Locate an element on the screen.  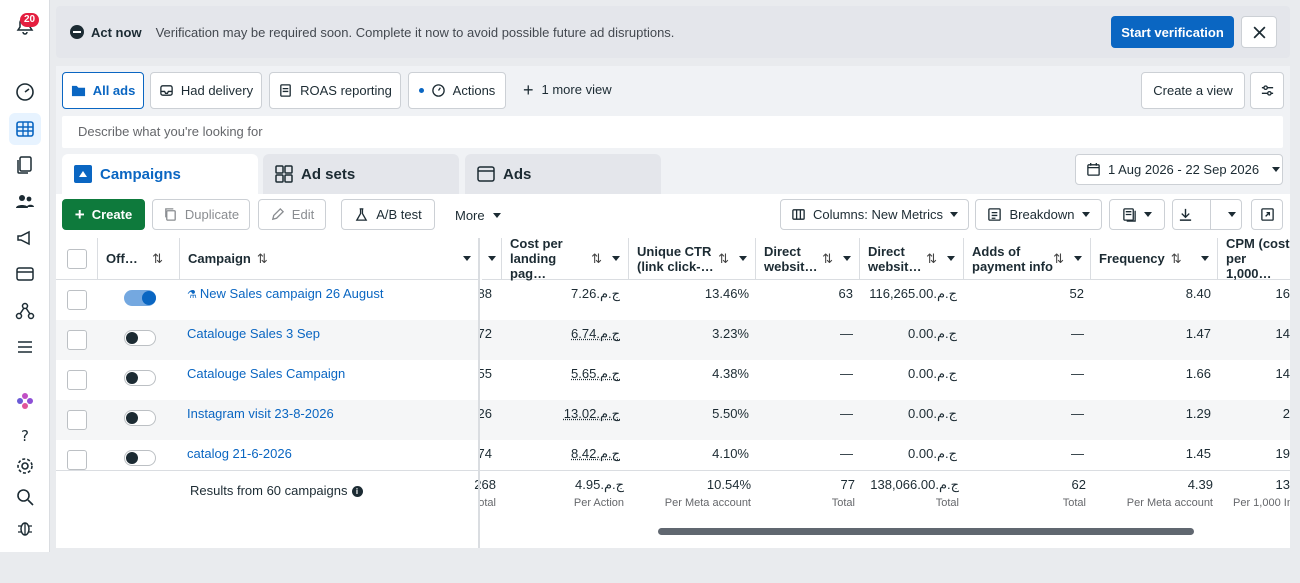
create-button: + Create is located at coordinates (103, 214).